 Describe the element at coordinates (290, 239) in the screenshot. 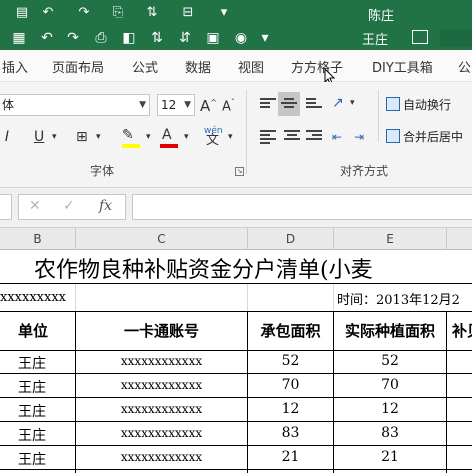

I see `column-header-d: D` at that location.